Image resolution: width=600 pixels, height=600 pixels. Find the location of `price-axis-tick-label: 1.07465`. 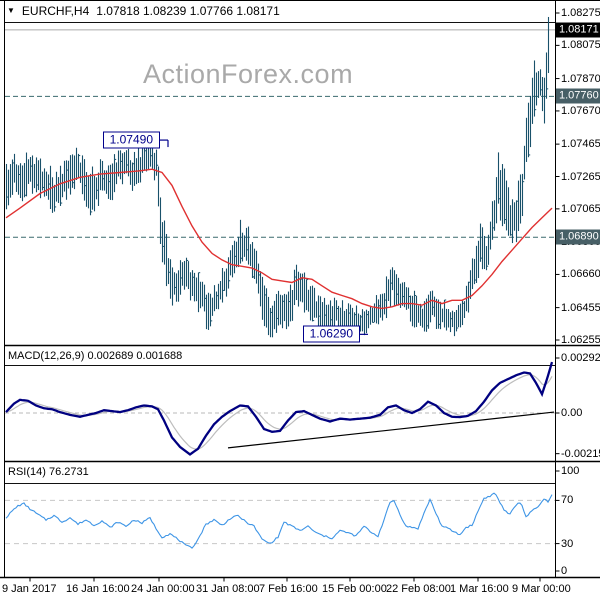

price-axis-tick-label: 1.07465 is located at coordinates (580, 144).